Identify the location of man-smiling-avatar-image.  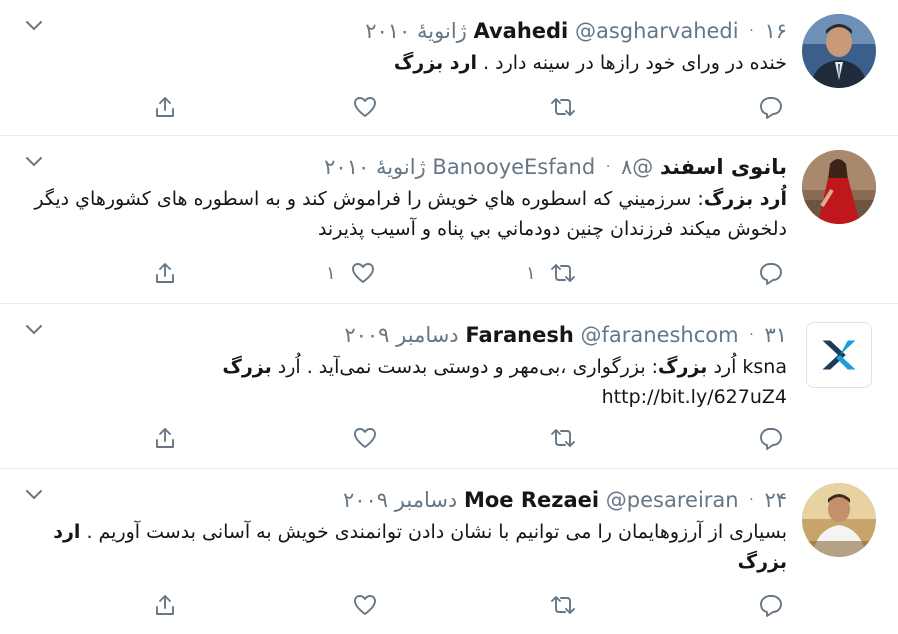
(839, 520).